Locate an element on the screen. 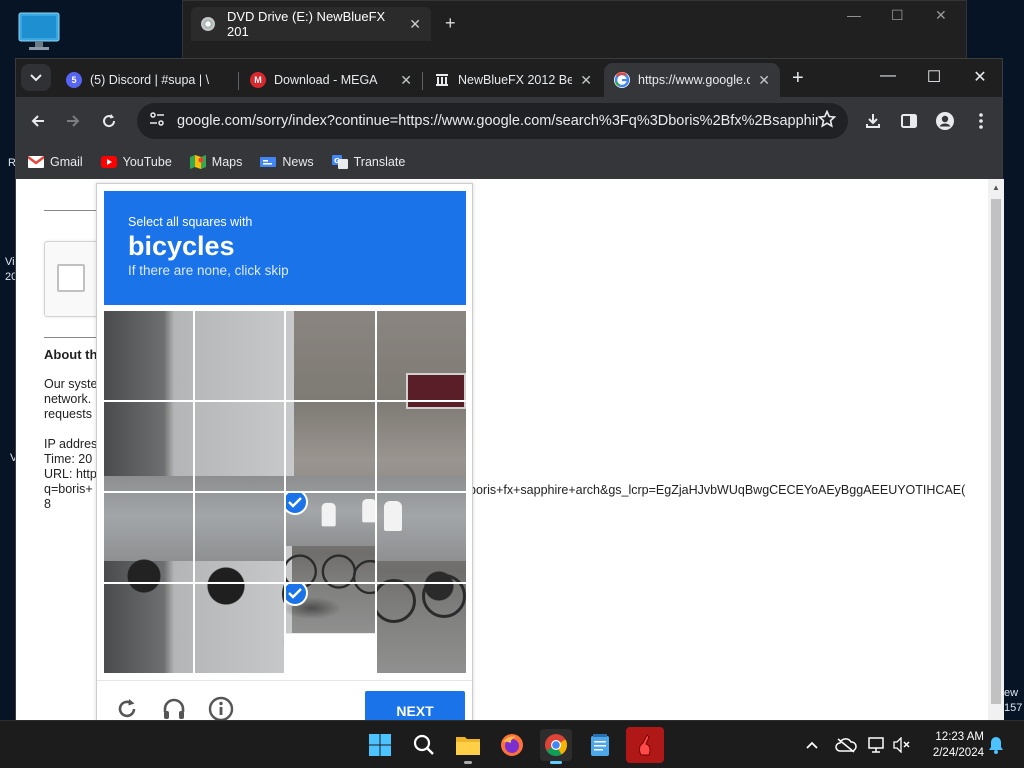 This screenshot has height=768, width=1024. back-arrow-icon is located at coordinates (38, 121).